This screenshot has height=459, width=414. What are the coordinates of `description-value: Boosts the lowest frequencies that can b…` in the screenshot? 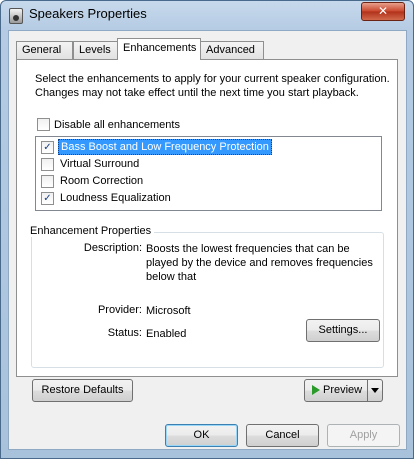 It's located at (259, 263).